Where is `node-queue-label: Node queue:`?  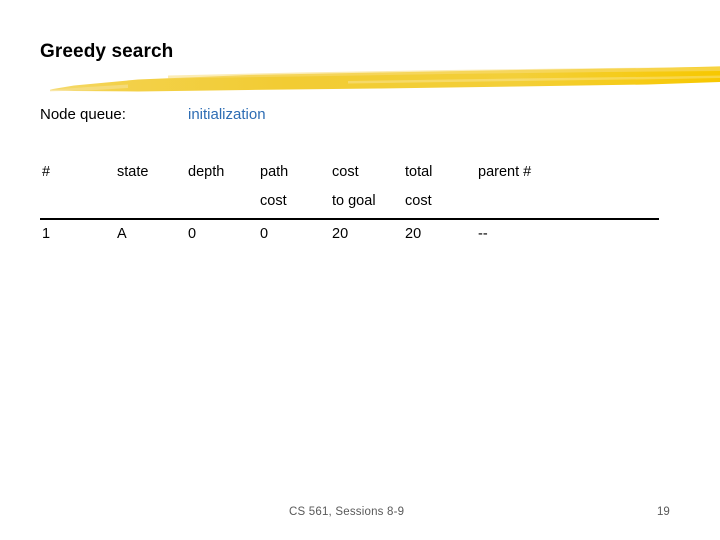 node-queue-label: Node queue: is located at coordinates (83, 114).